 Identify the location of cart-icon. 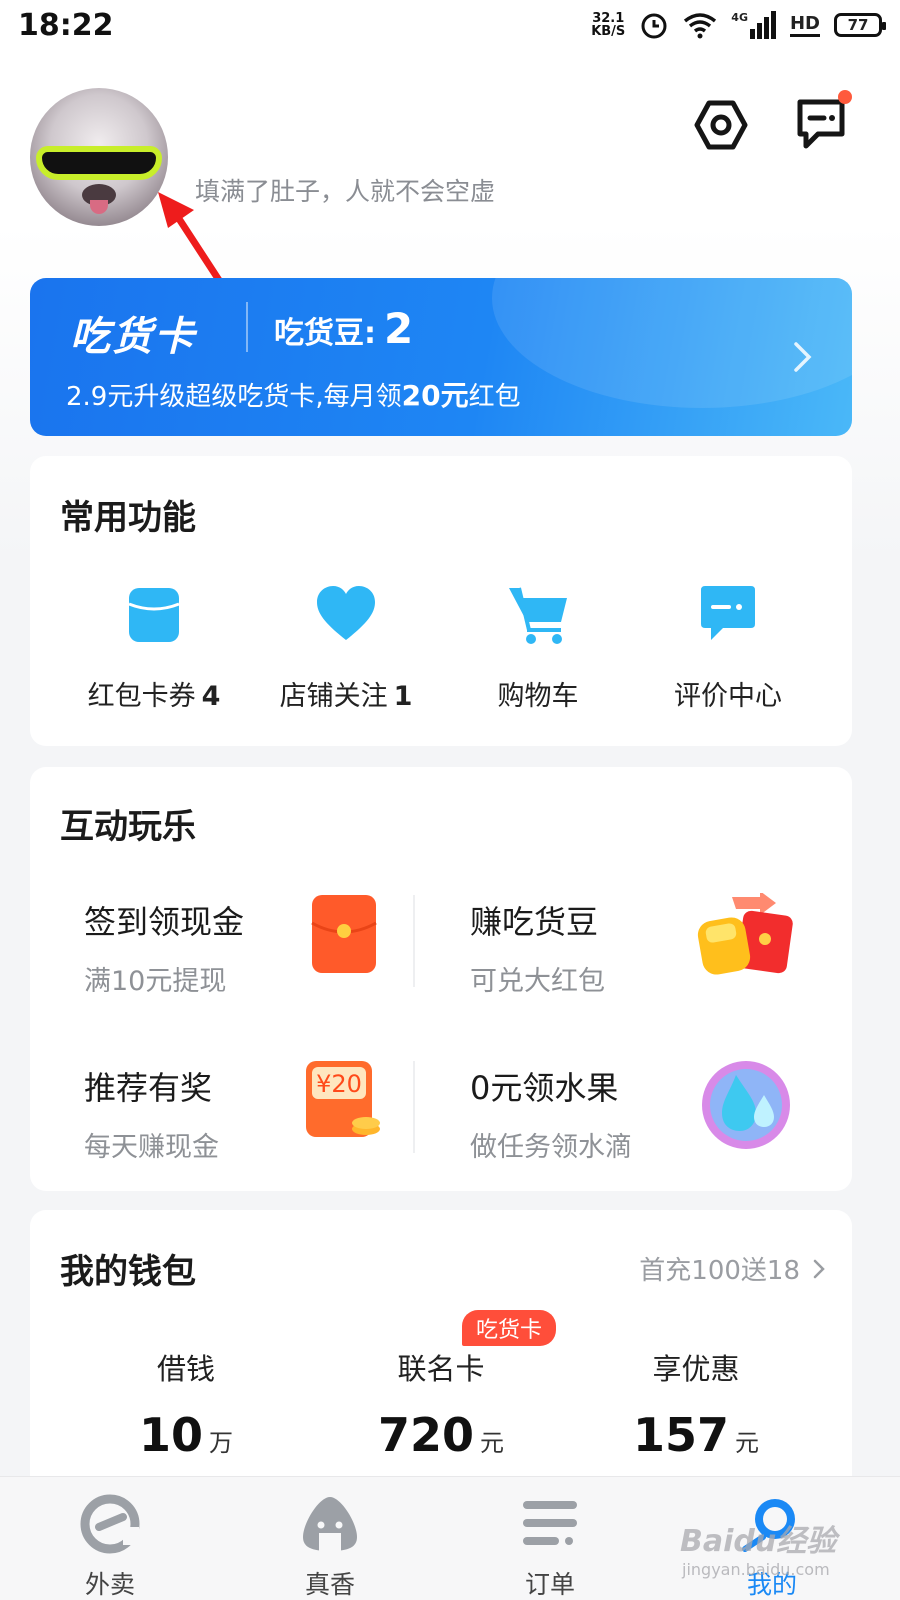
(538, 615).